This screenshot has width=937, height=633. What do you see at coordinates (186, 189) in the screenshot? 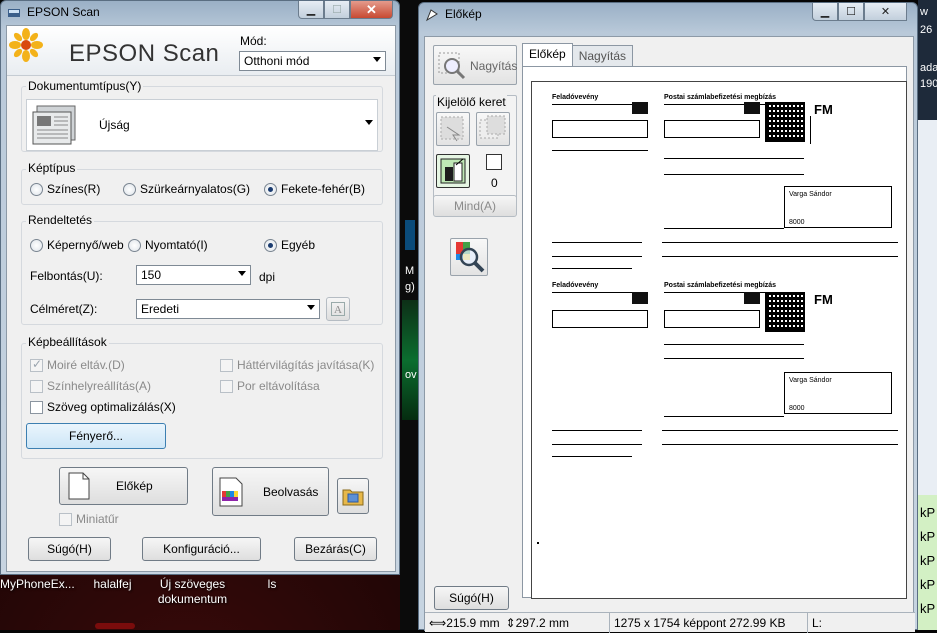
I see `radio-grayscale: Szürkeárnyalatos(G)` at bounding box center [186, 189].